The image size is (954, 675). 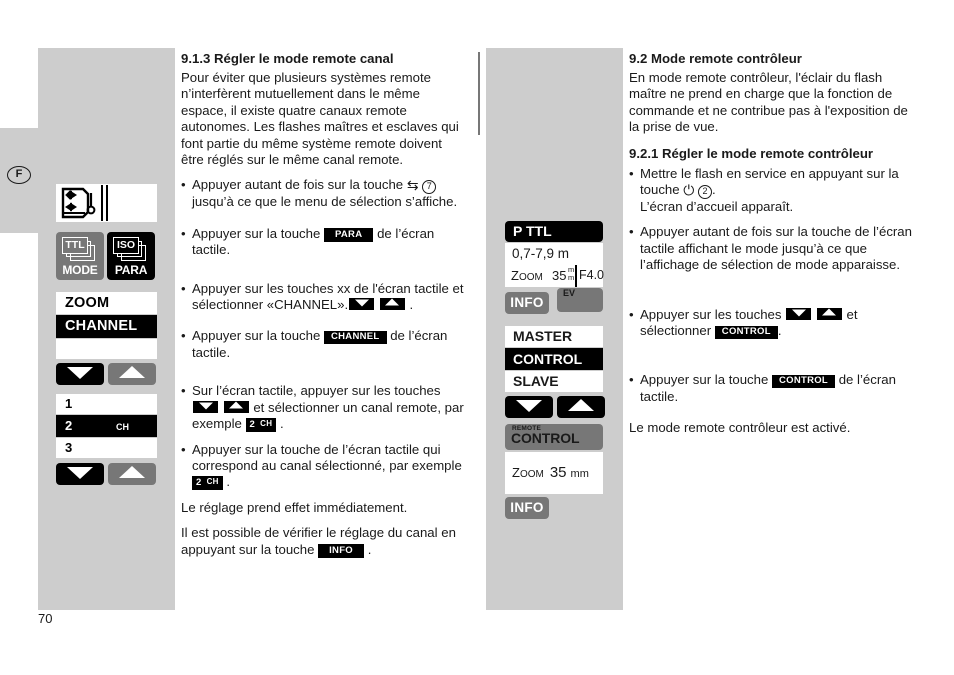 What do you see at coordinates (543, 336) in the screenshot?
I see `mode-list-item-master-label: MASTER` at bounding box center [543, 336].